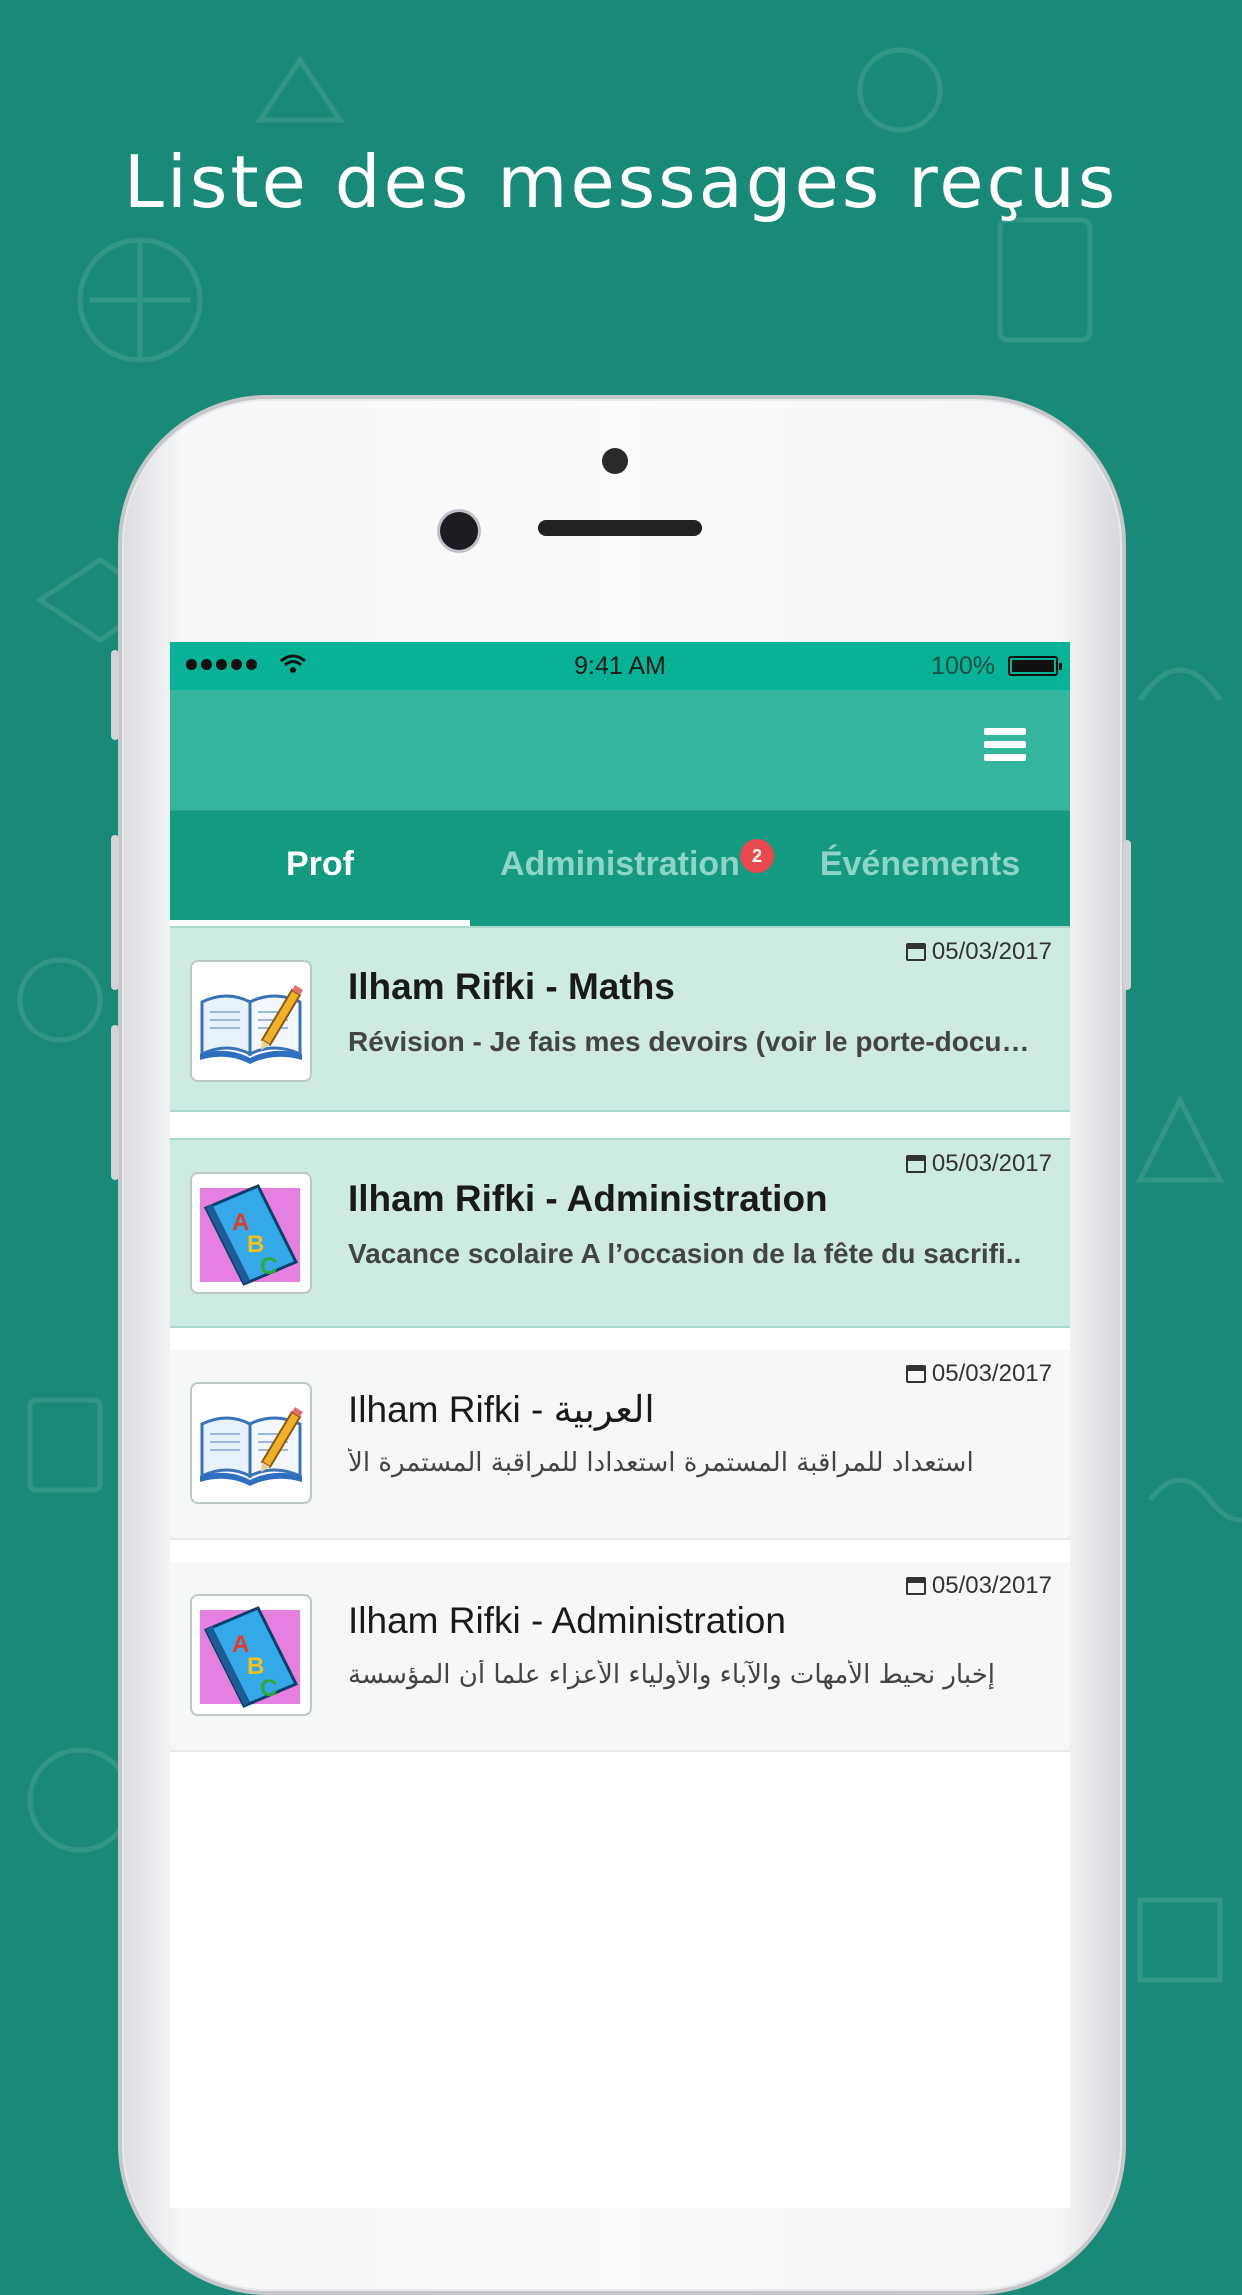  Describe the element at coordinates (1005, 746) in the screenshot. I see `hamburger-menu-icon` at that location.